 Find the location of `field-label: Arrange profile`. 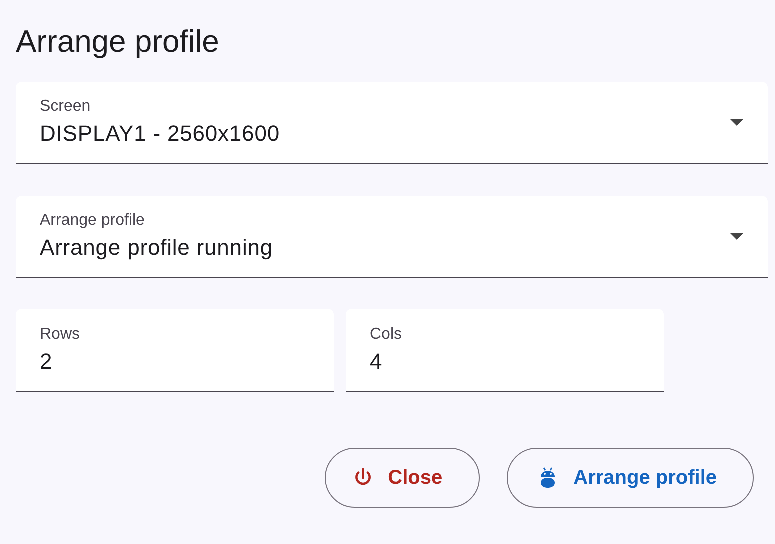

field-label: Arrange profile is located at coordinates (93, 221).